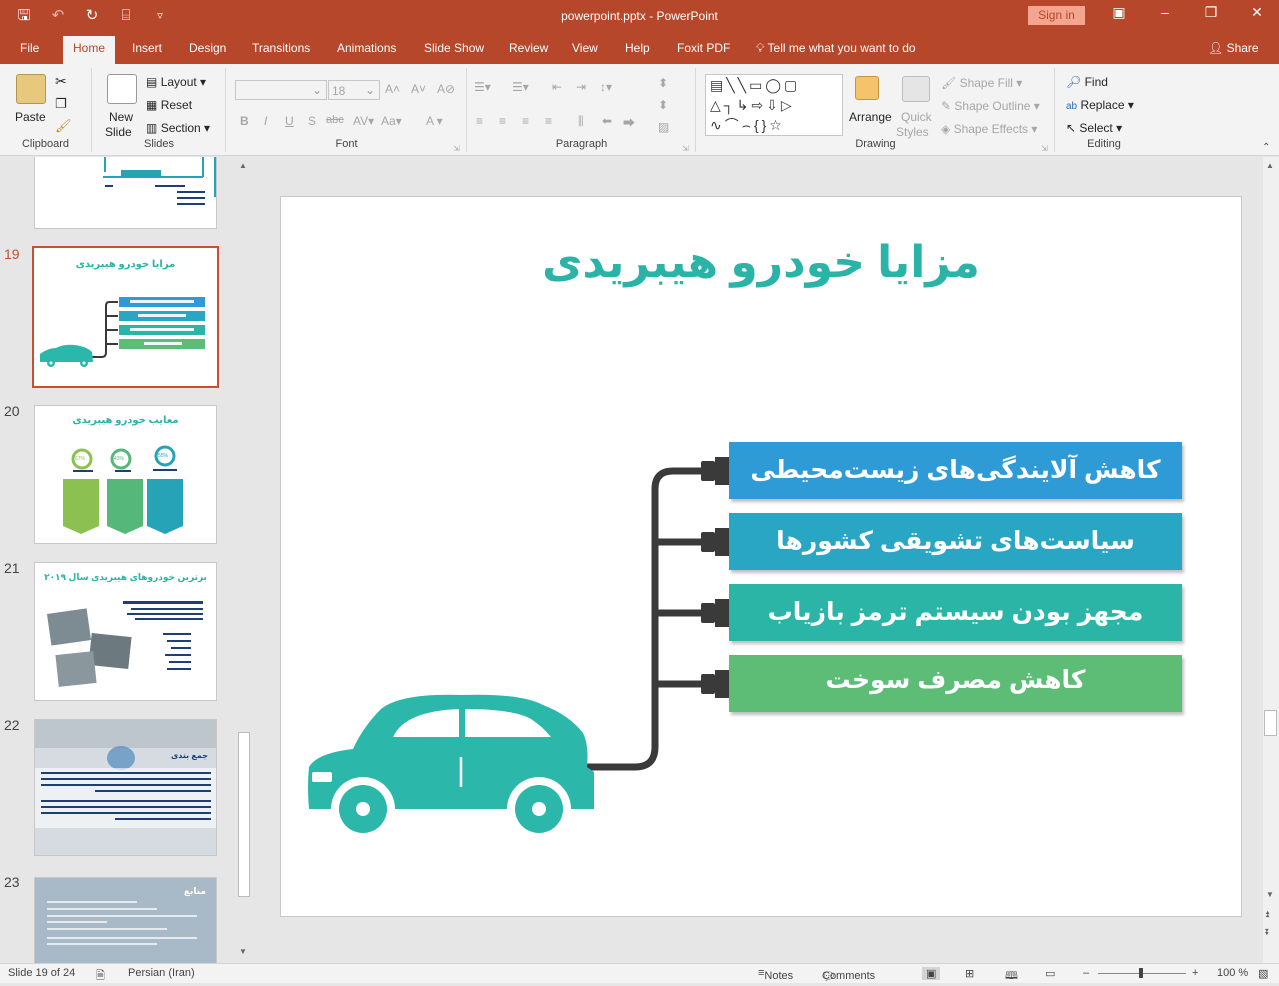 This screenshot has height=986, width=1279. Describe the element at coordinates (525, 121) in the screenshot. I see `align-right-icon: ≡` at that location.